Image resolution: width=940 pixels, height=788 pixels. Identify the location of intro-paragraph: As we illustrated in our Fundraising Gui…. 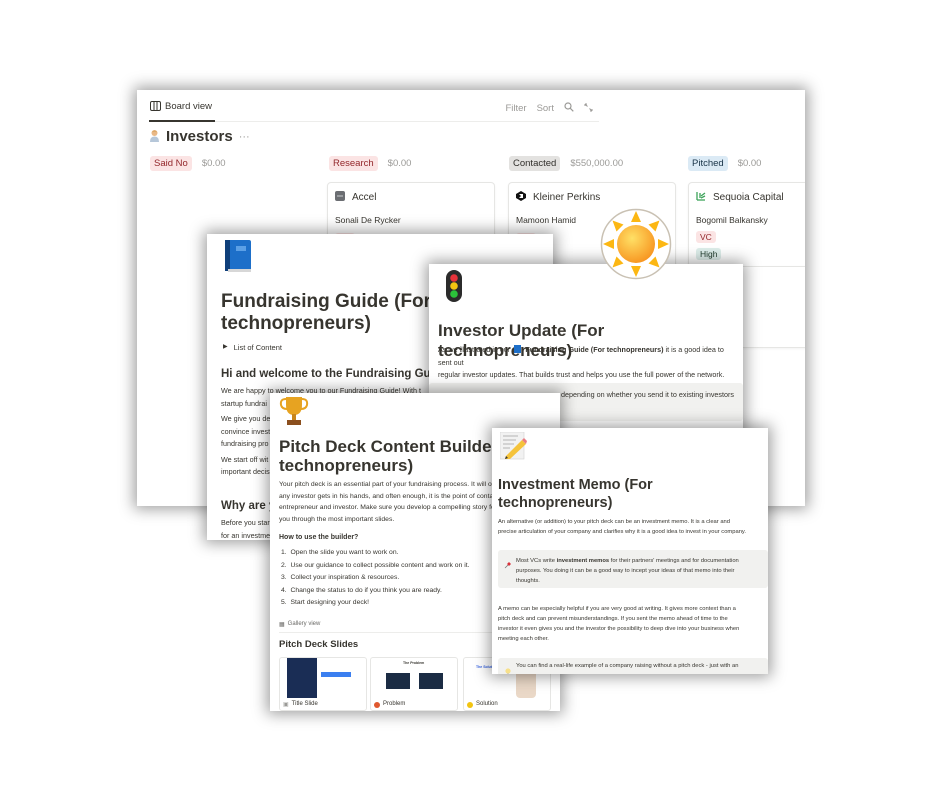
(588, 363).